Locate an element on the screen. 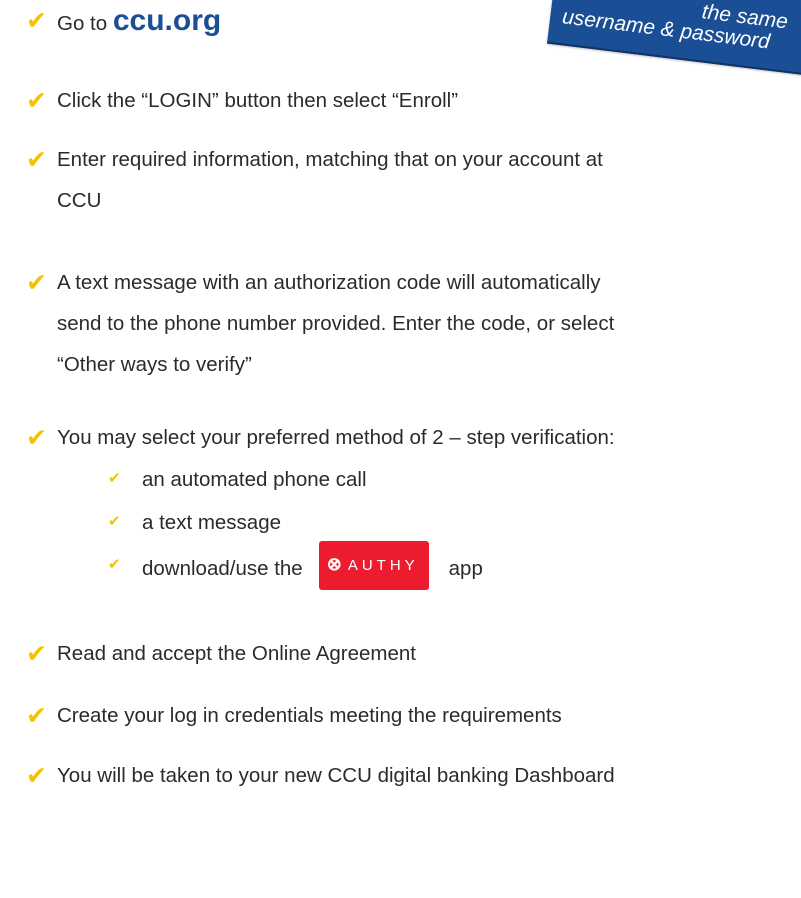 This screenshot has width=801, height=898. site-link: ccu.org is located at coordinates (167, 20).